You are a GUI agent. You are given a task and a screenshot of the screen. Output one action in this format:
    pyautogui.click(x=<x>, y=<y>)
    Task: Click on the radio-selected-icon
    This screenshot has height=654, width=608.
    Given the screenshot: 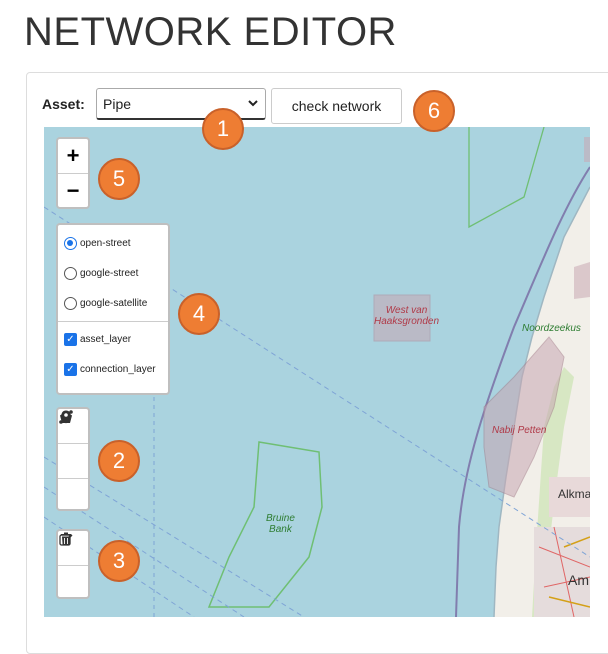 What is the action you would take?
    pyautogui.click(x=70, y=243)
    